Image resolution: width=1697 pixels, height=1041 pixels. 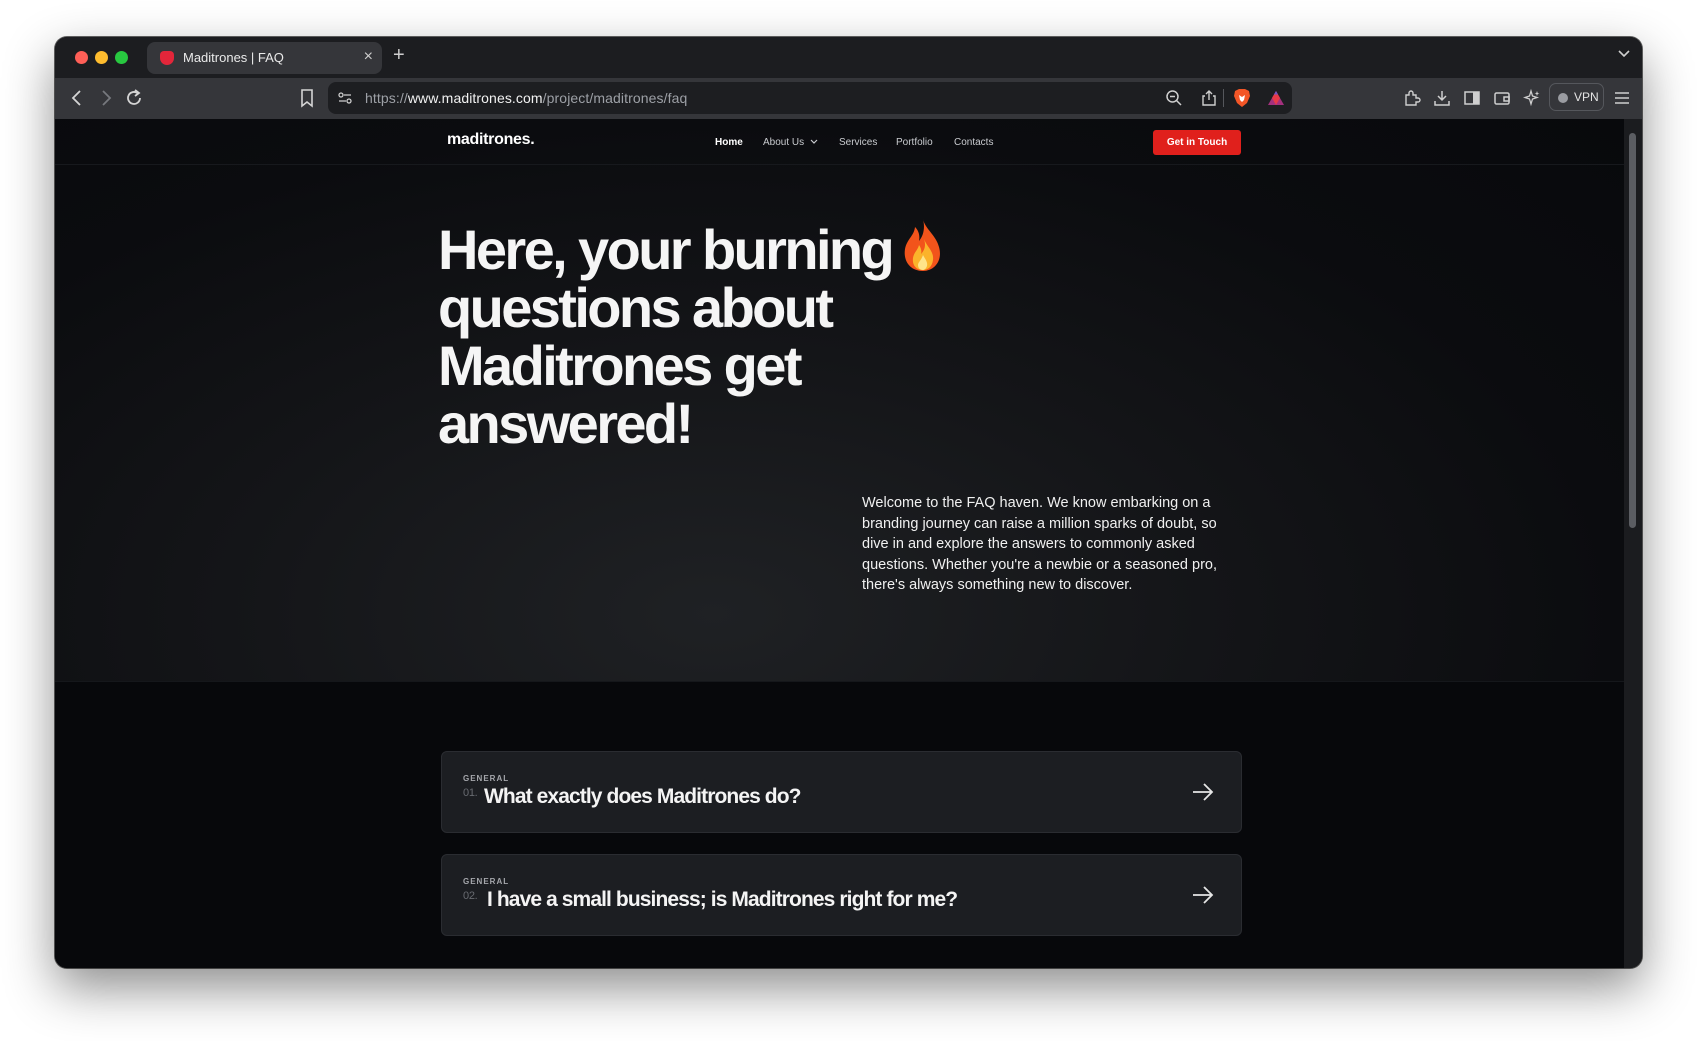 What do you see at coordinates (1633, 543) in the screenshot?
I see `page-scrollbar` at bounding box center [1633, 543].